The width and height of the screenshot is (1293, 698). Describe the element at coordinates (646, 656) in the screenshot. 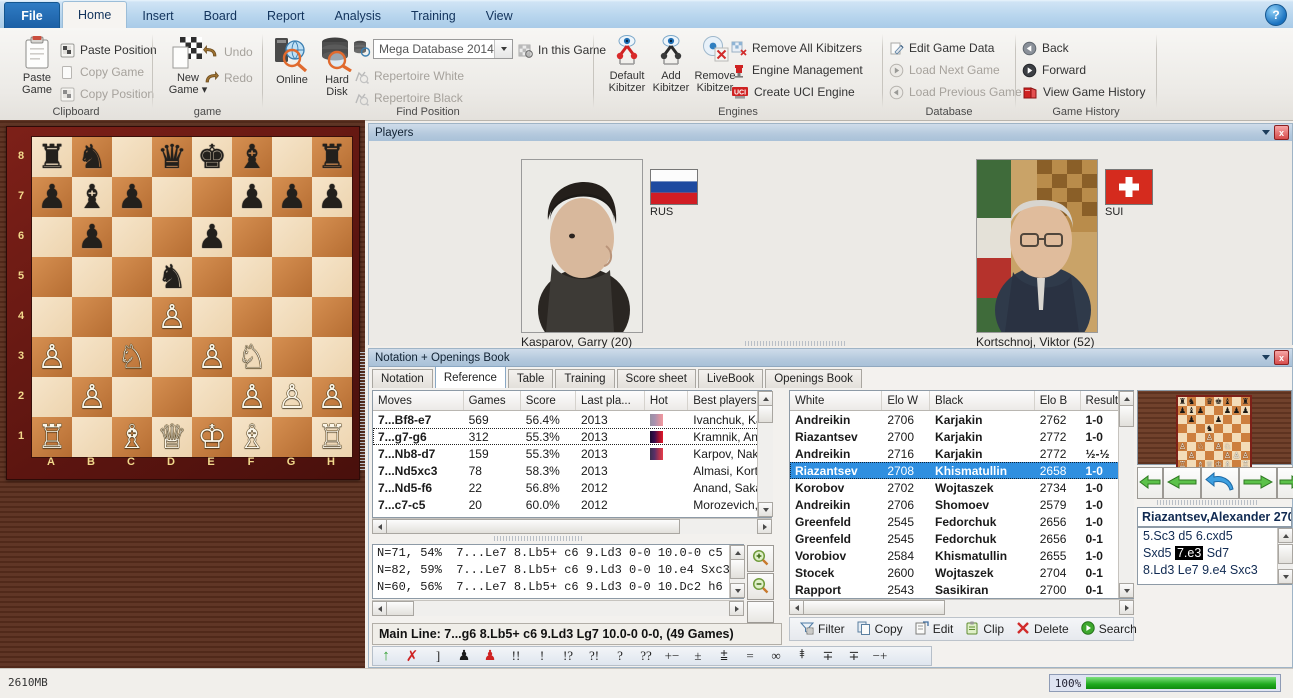

I see `annotation-symbol: ??` at that location.